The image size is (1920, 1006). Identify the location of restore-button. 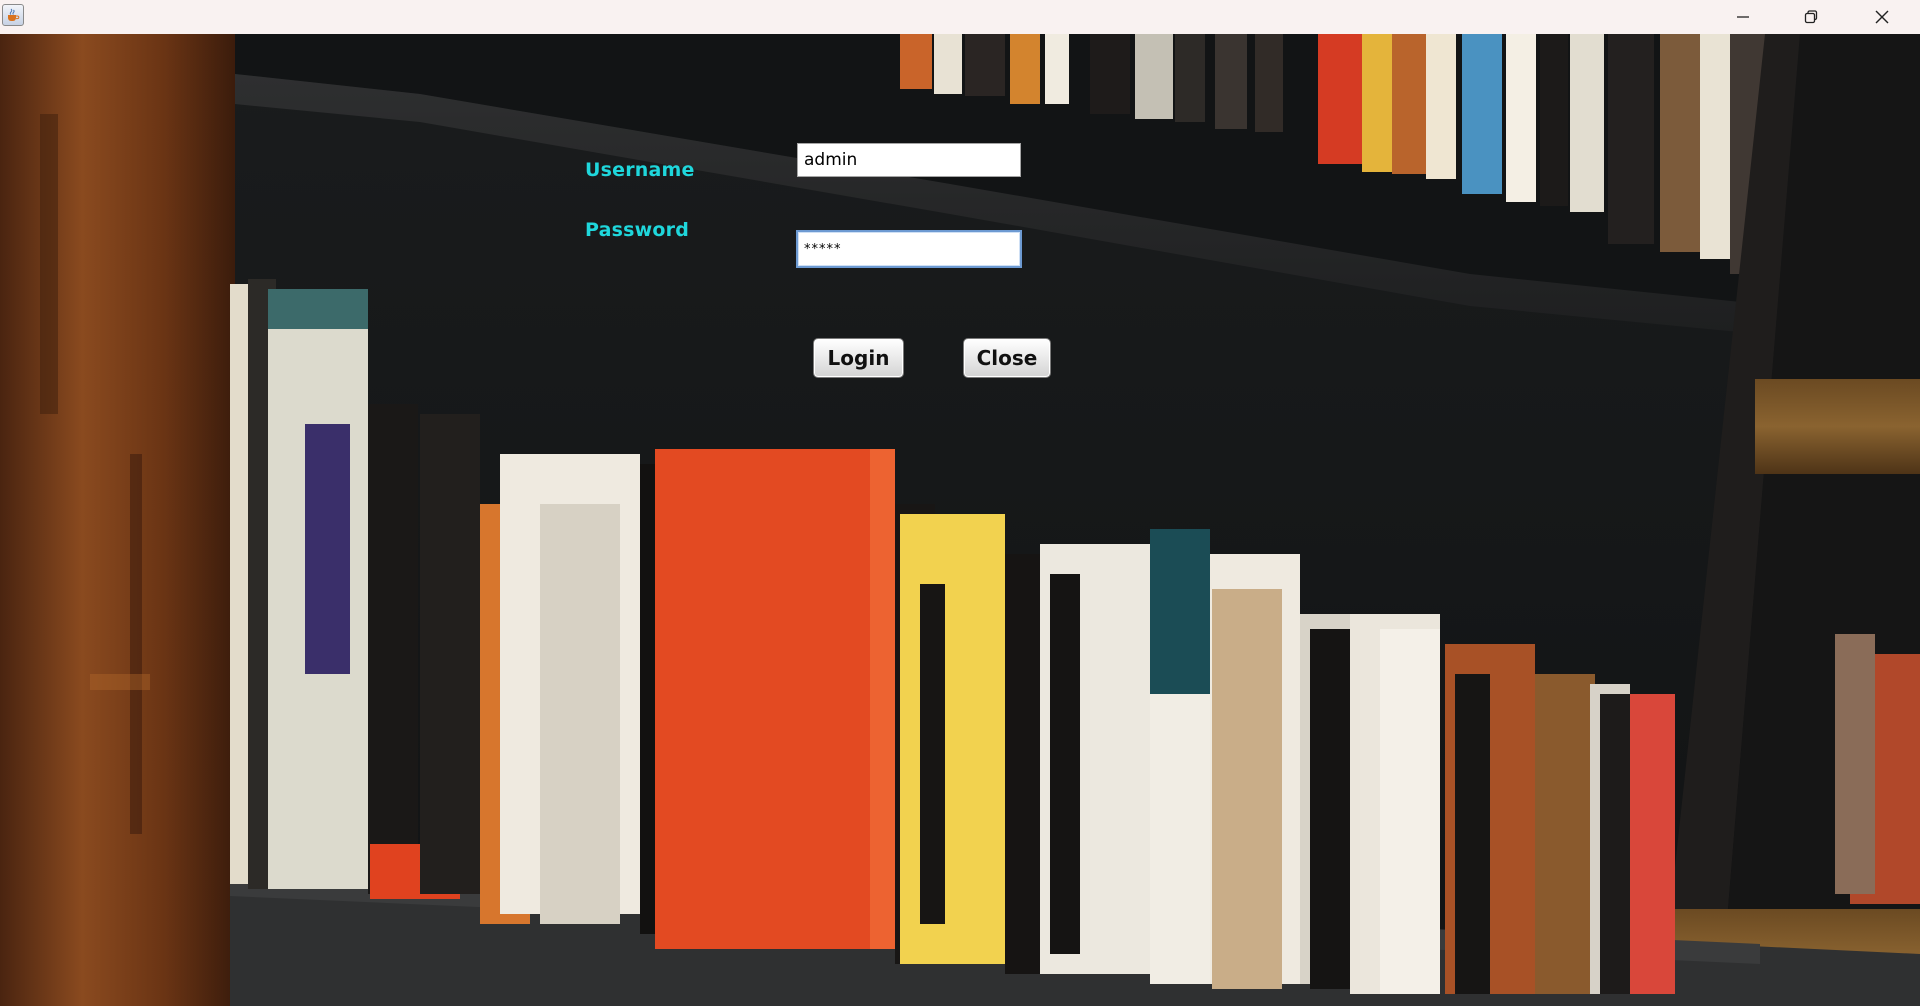
(1811, 17).